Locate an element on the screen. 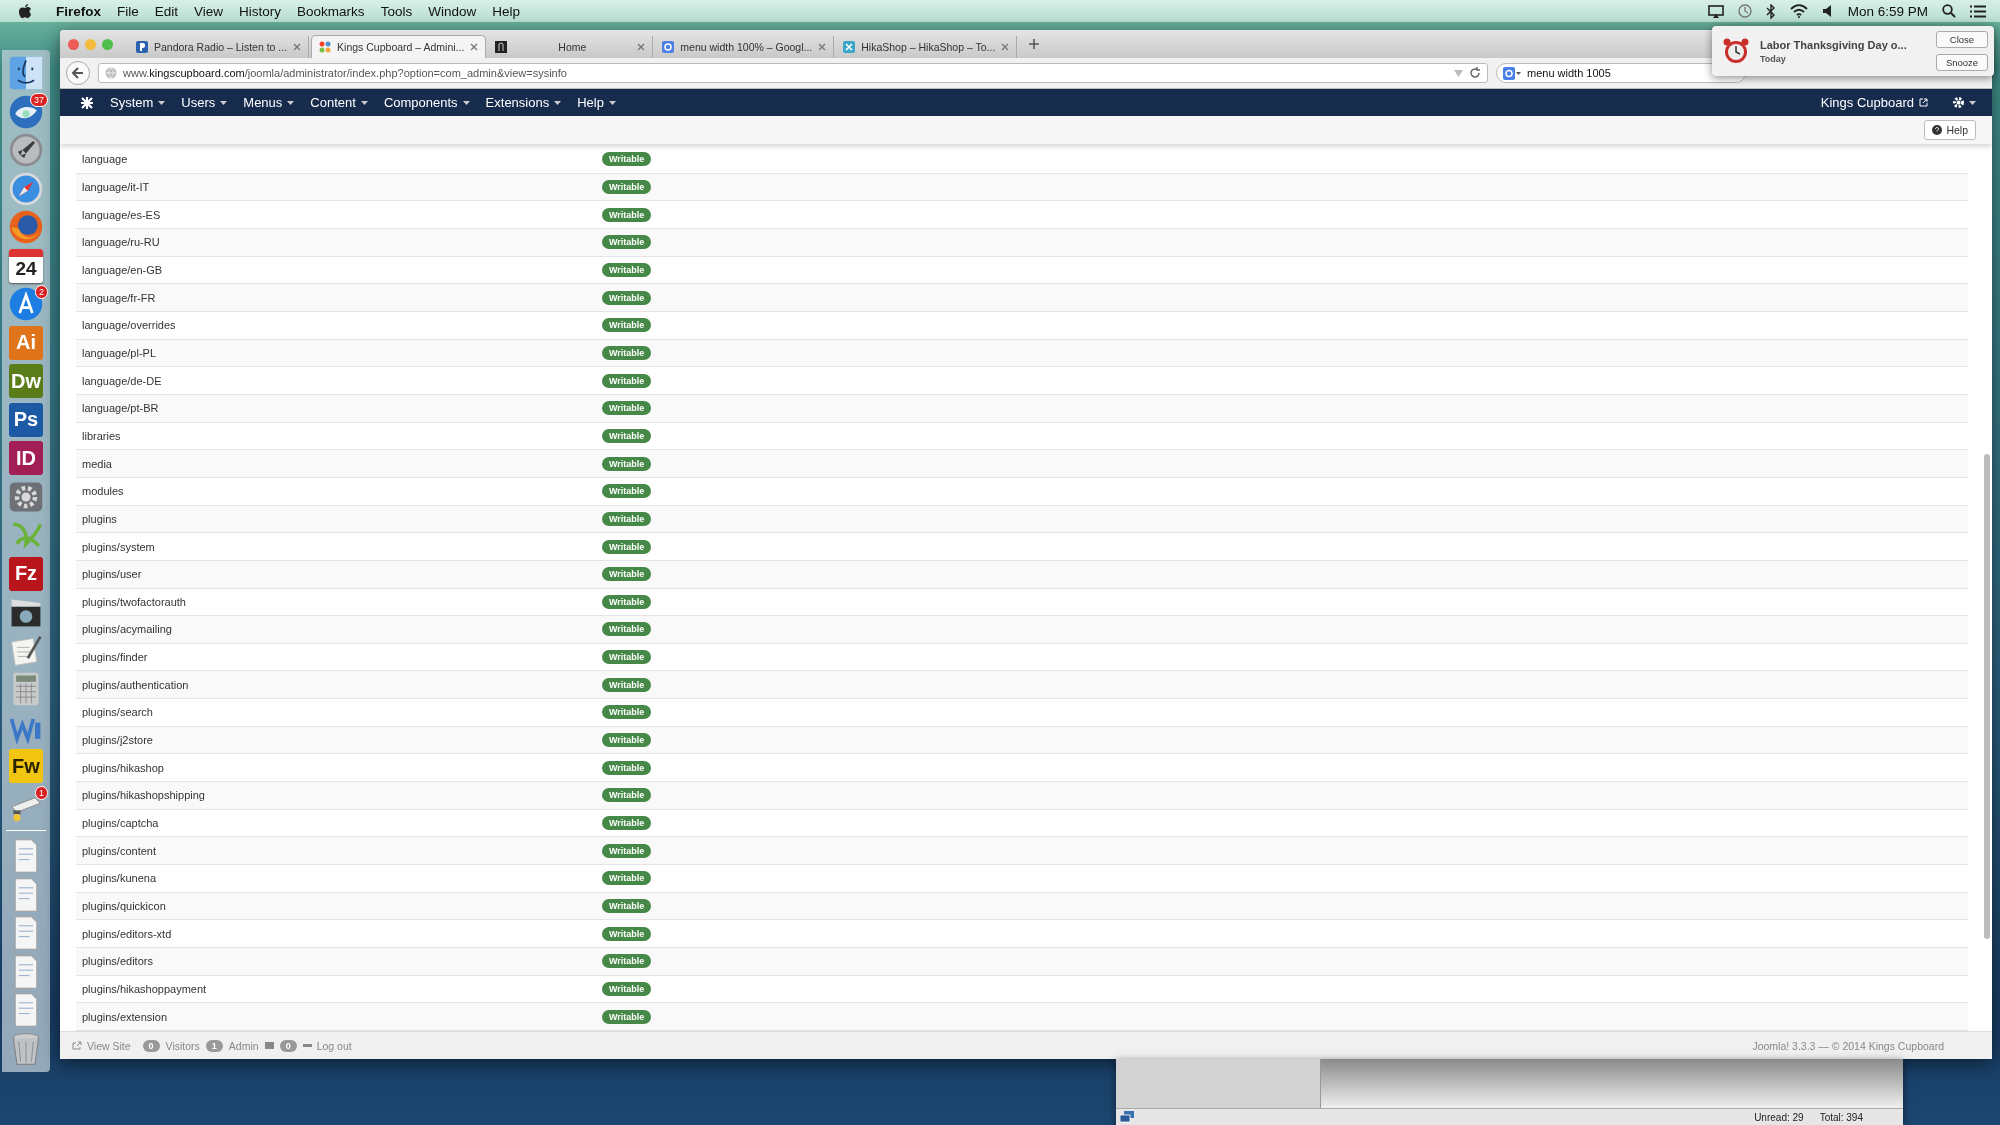 This screenshot has height=1125, width=2000. directory-path: language/it-IT is located at coordinates (116, 187).